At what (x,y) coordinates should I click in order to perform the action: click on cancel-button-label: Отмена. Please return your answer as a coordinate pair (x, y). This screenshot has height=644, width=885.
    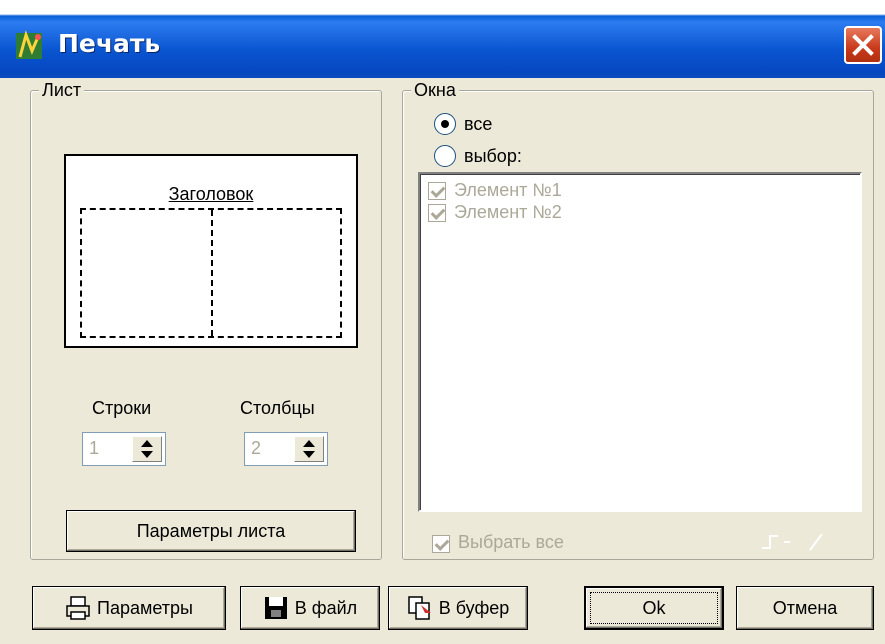
    Looking at the image, I should click on (805, 607).